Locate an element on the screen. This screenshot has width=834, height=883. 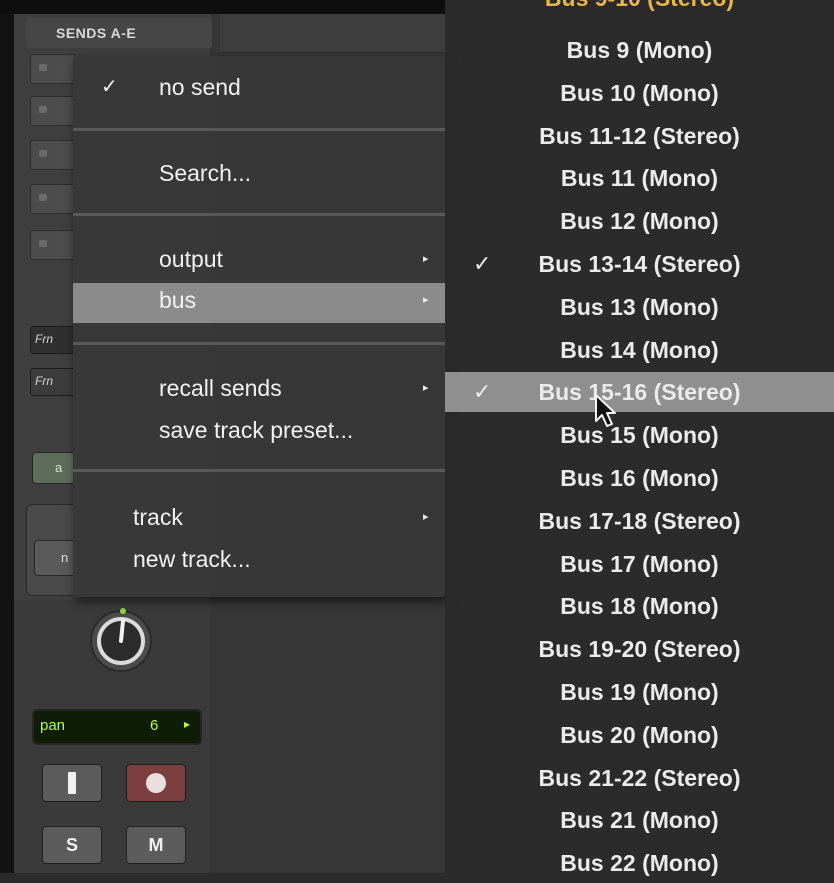
bus-item: Bus 19-20 (Stereo) is located at coordinates (639, 649).